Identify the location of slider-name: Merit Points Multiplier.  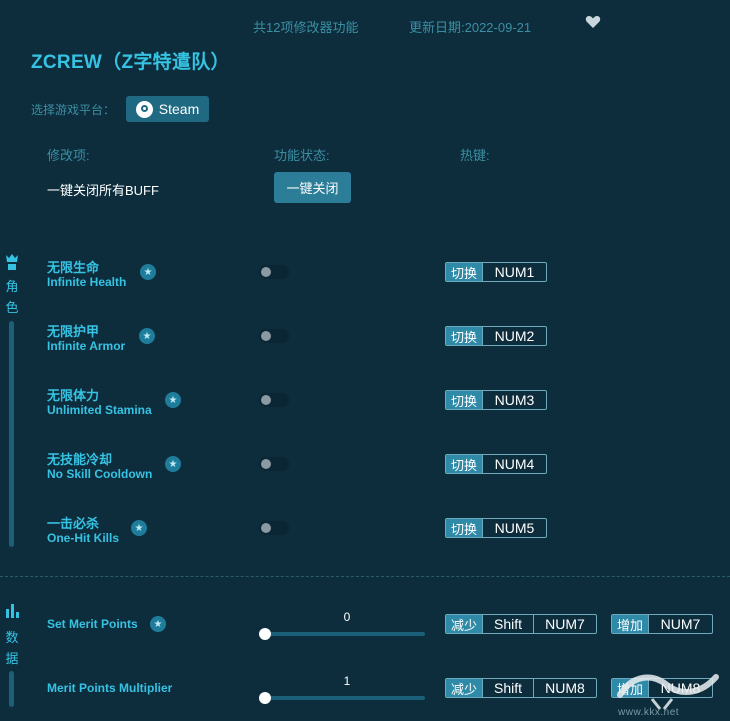
(110, 688).